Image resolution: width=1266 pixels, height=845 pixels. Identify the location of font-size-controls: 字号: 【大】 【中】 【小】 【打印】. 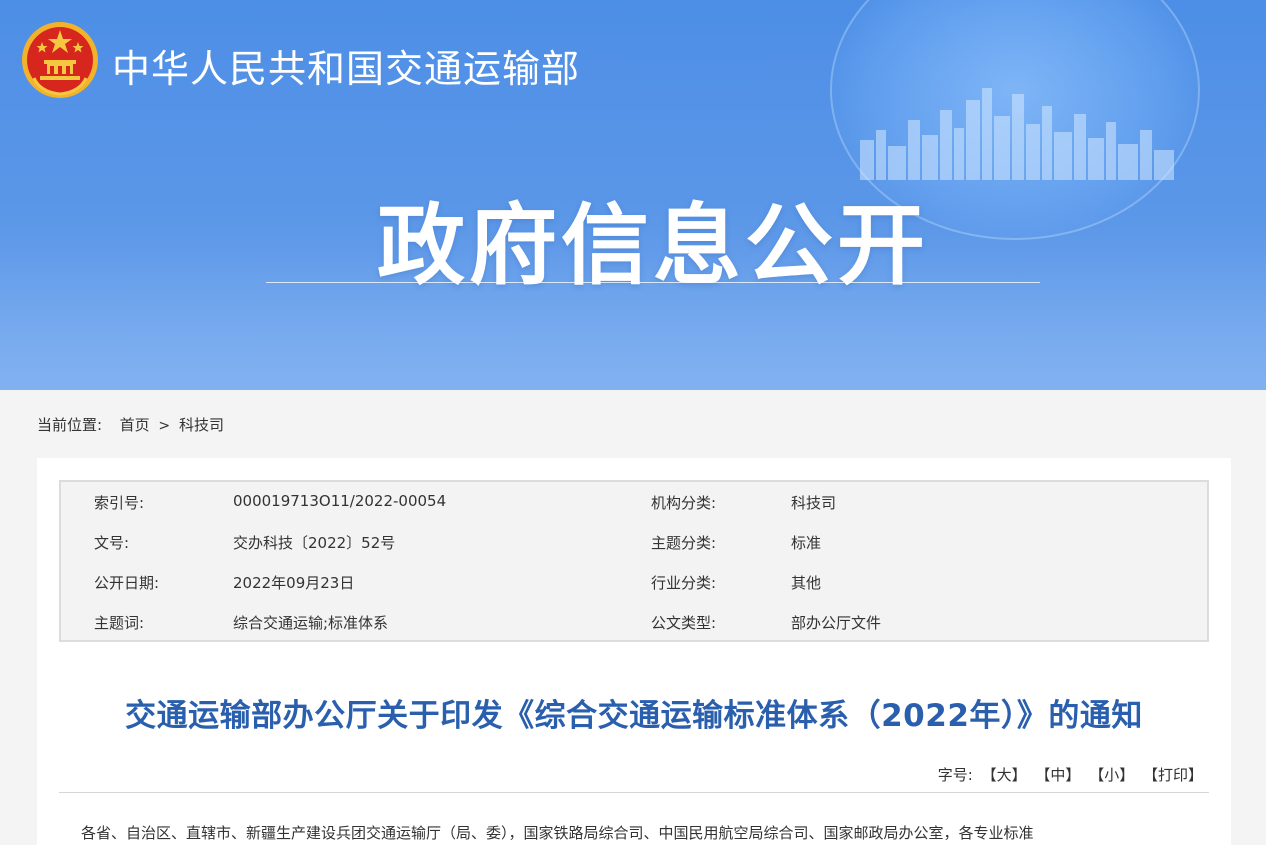
(1070, 774).